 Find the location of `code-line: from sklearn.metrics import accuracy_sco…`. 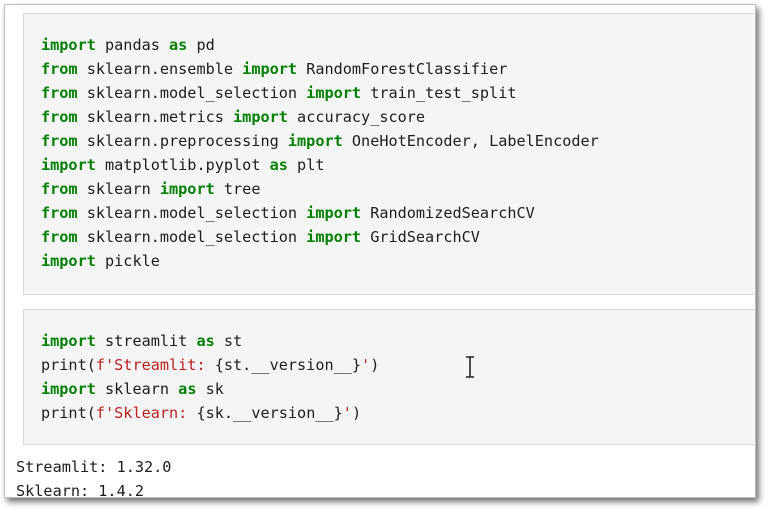

code-line: from sklearn.metrics import accuracy_sco… is located at coordinates (320, 117).